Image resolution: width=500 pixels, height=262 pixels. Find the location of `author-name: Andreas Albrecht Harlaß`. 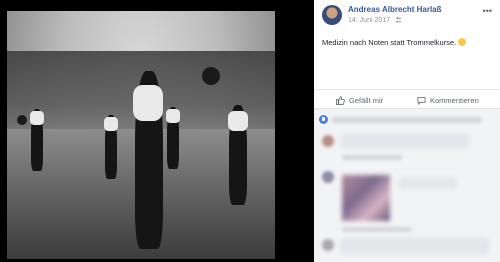

author-name: Andreas Albrecht Harlaß is located at coordinates (395, 9).